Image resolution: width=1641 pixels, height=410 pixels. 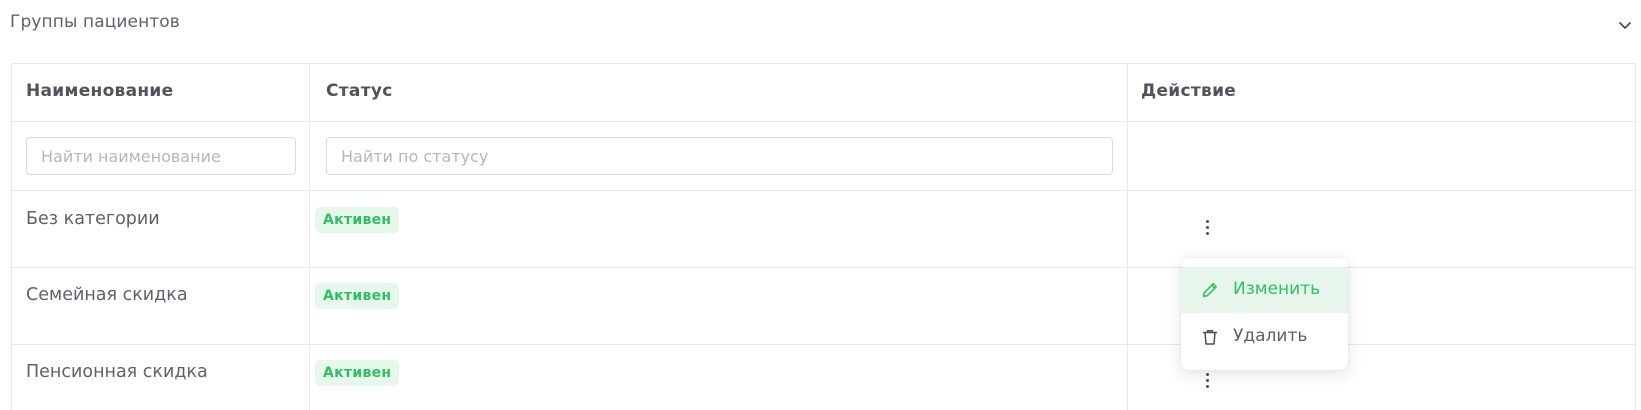 What do you see at coordinates (1189, 91) in the screenshot?
I see `column-header-action: Действие` at bounding box center [1189, 91].